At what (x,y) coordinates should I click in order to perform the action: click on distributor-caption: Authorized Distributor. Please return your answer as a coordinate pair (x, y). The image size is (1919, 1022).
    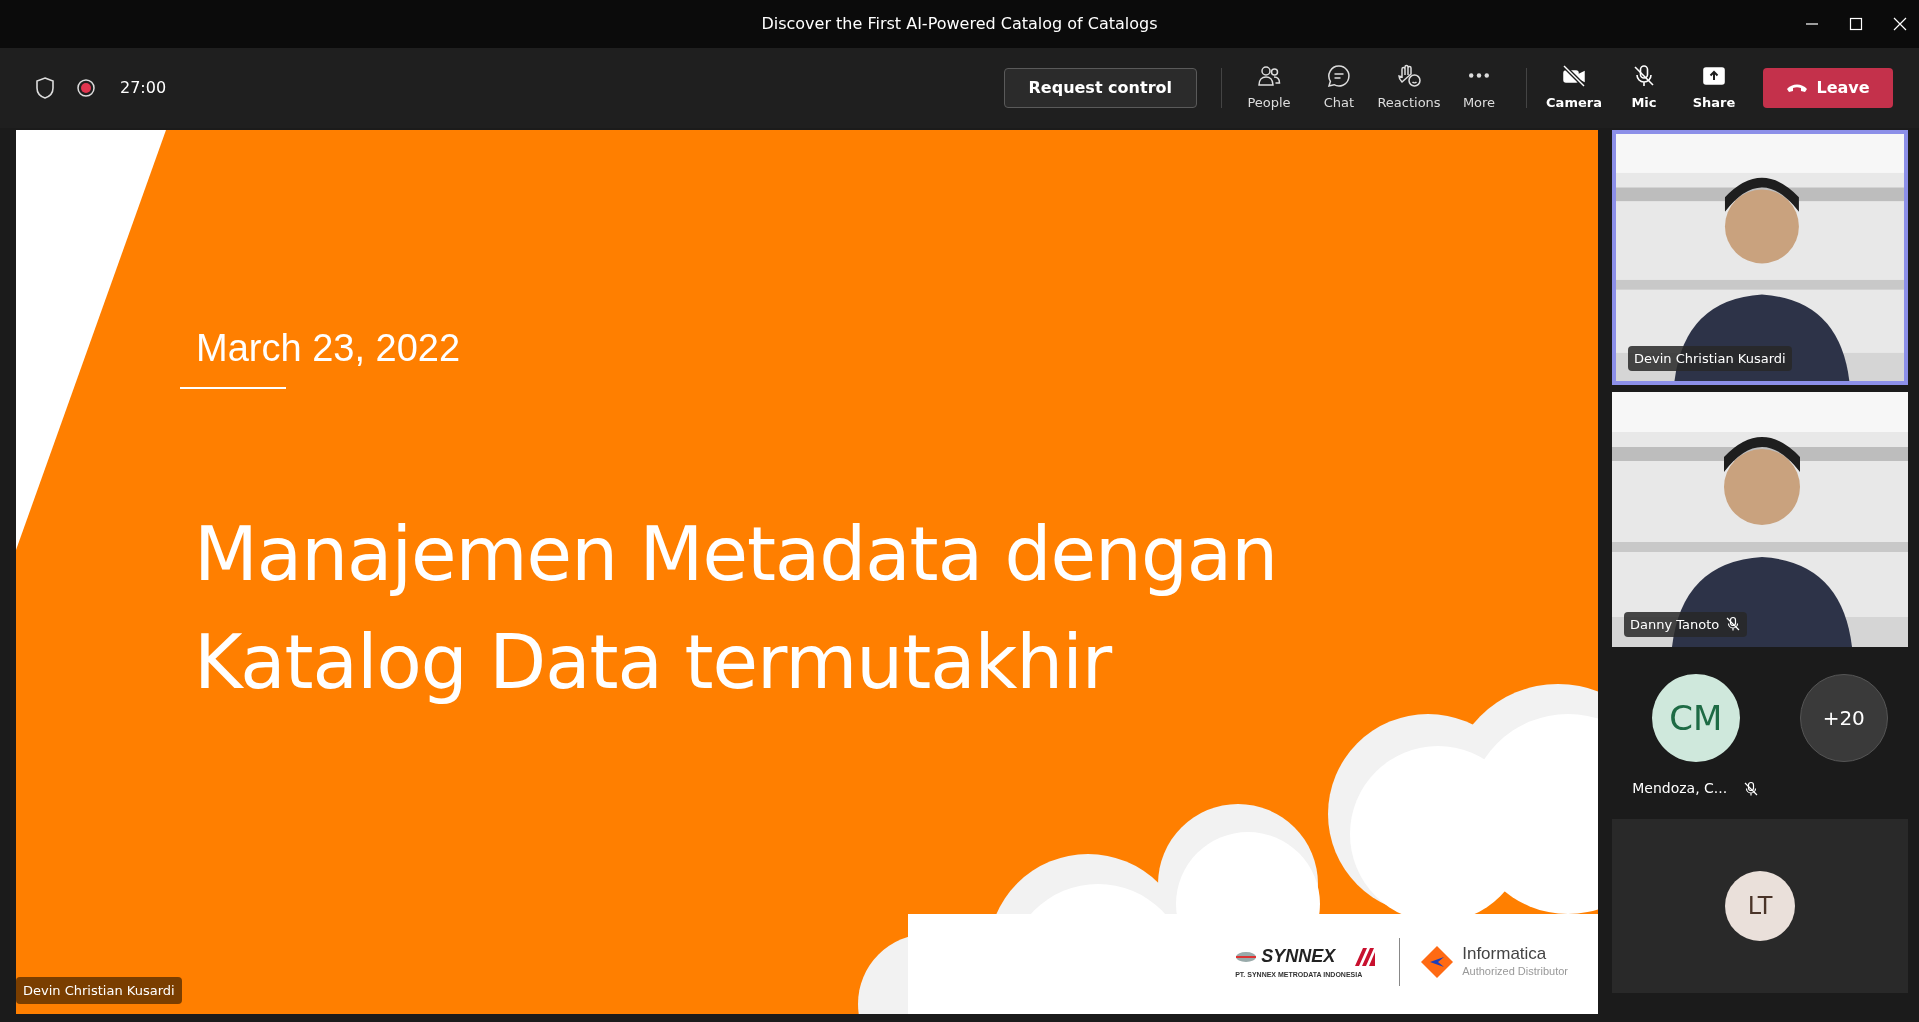
    Looking at the image, I should click on (1515, 971).